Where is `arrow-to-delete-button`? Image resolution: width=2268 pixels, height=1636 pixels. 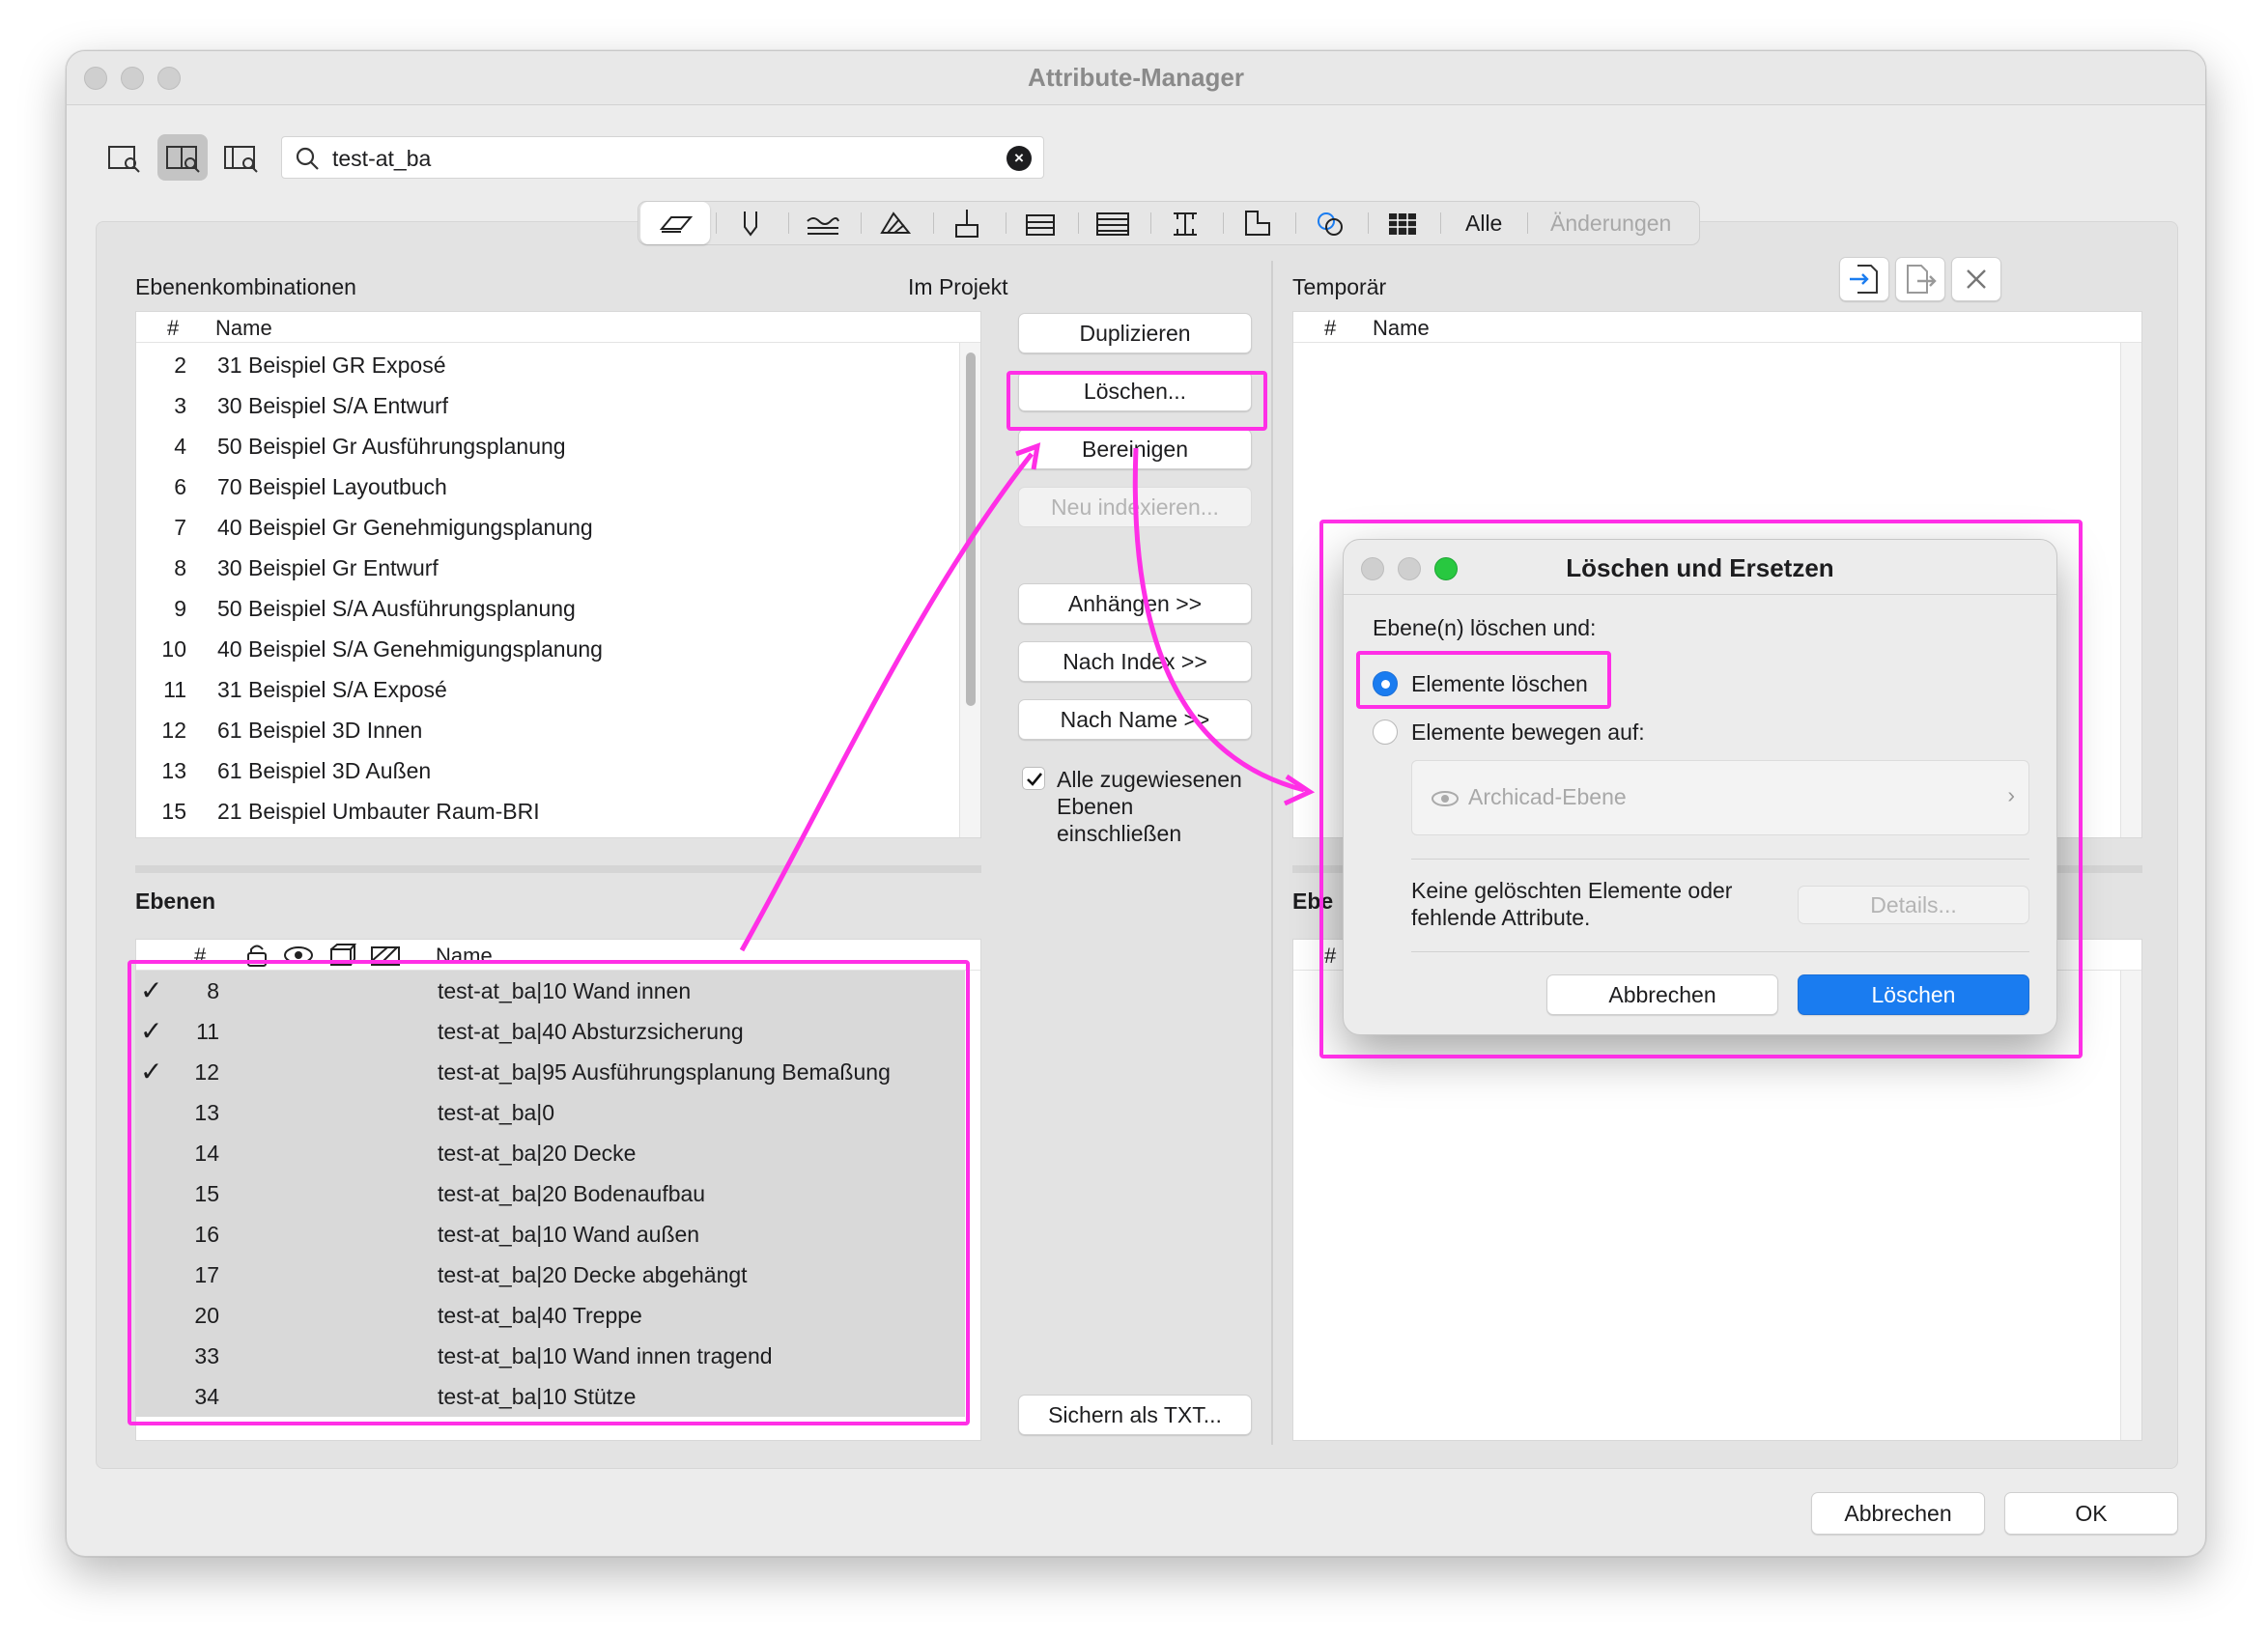
arrow-to-delete-button is located at coordinates (886, 702).